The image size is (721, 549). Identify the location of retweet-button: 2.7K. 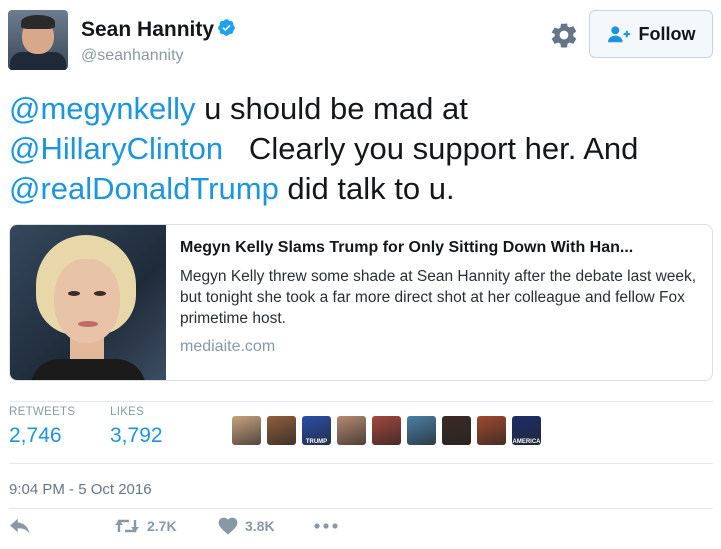
(145, 526).